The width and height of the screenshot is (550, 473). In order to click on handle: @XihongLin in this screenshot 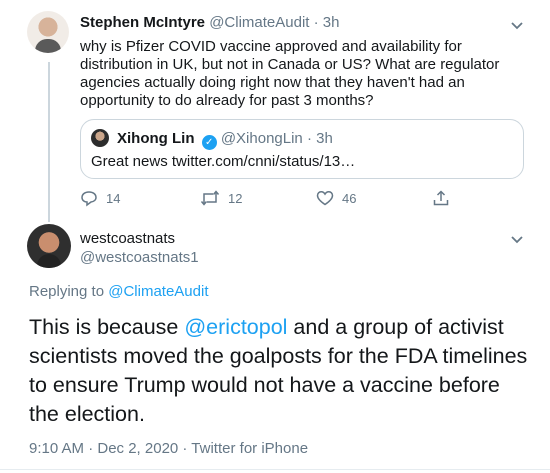, I will do `click(261, 138)`.